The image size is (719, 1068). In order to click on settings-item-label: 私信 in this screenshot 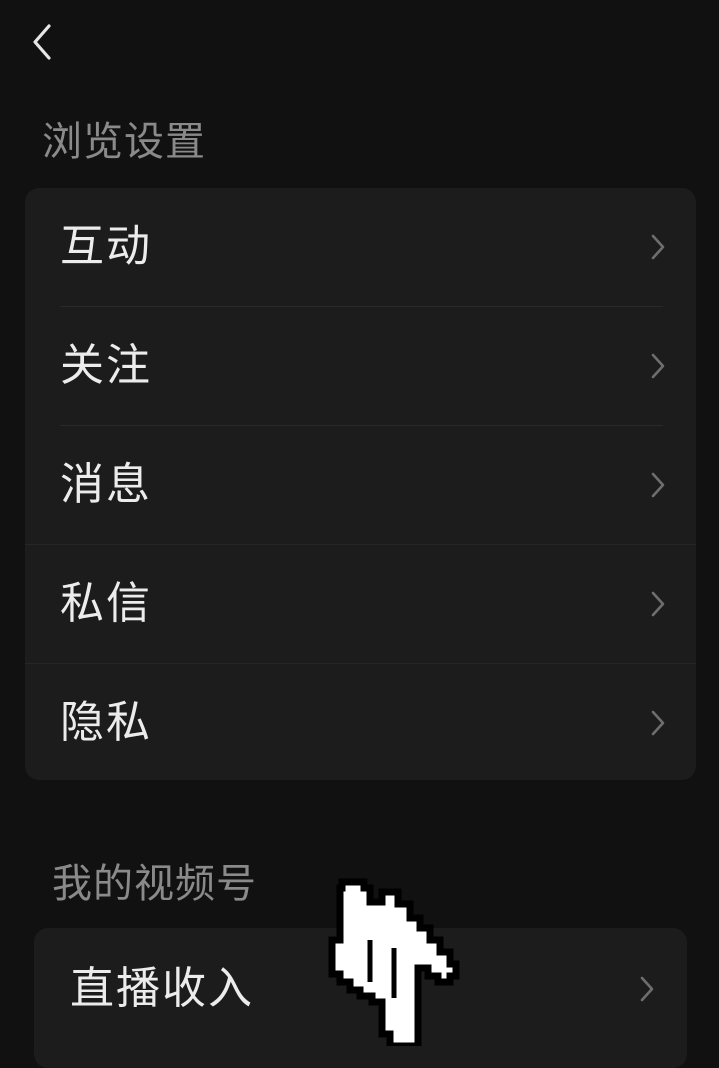, I will do `click(106, 603)`.